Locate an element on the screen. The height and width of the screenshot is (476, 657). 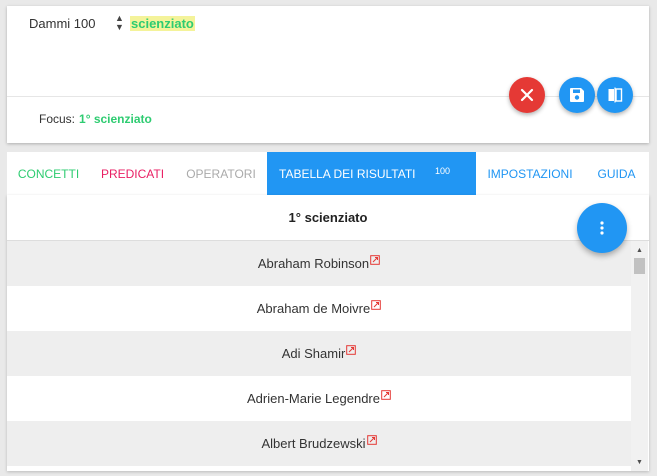
table-row: Adrien-Marie Legendre is located at coordinates (319, 398).